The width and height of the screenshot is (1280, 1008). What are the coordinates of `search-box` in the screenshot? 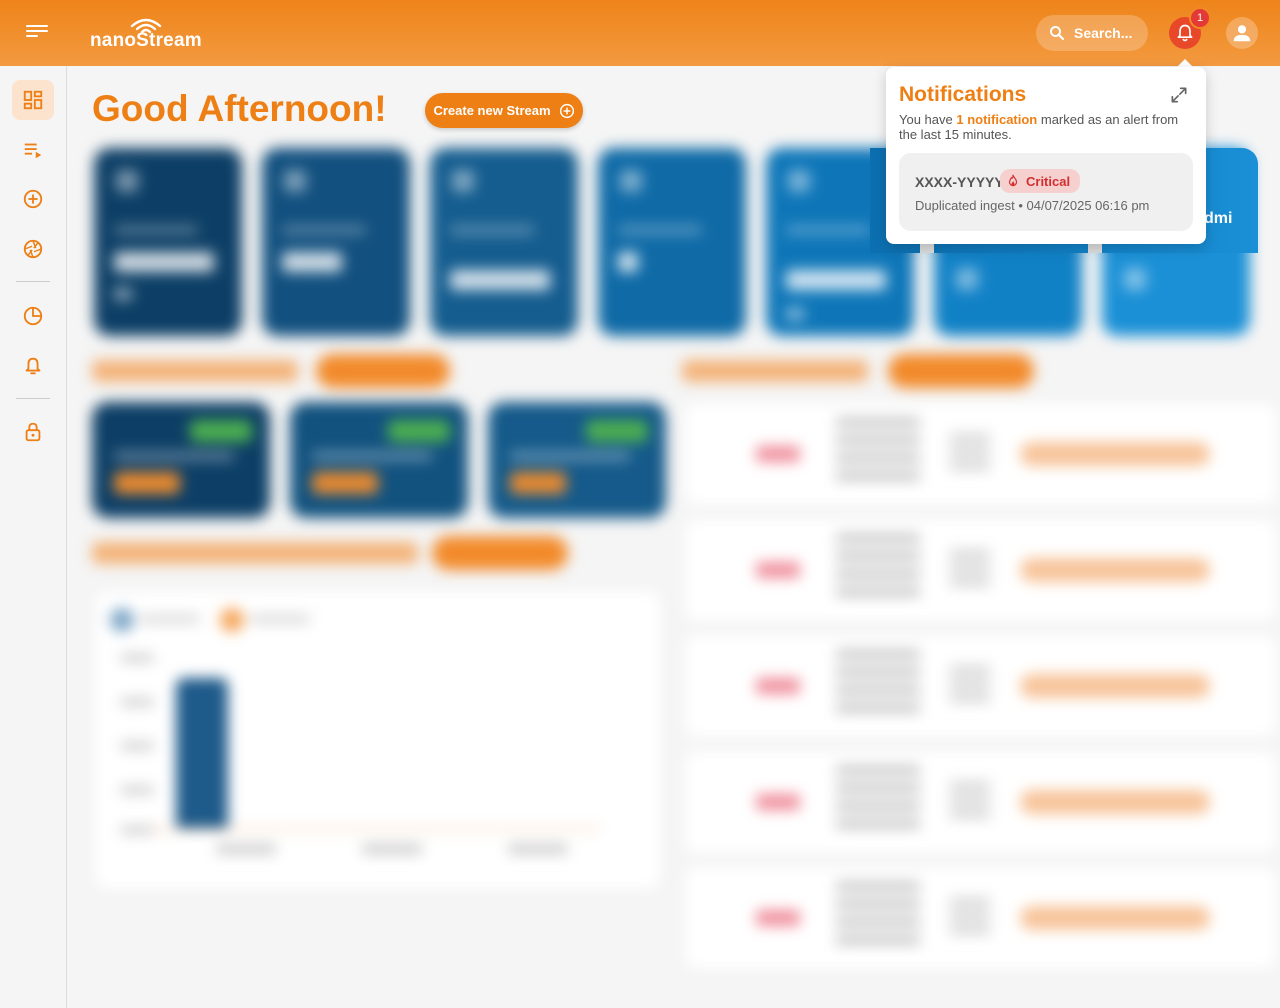 It's located at (1092, 33).